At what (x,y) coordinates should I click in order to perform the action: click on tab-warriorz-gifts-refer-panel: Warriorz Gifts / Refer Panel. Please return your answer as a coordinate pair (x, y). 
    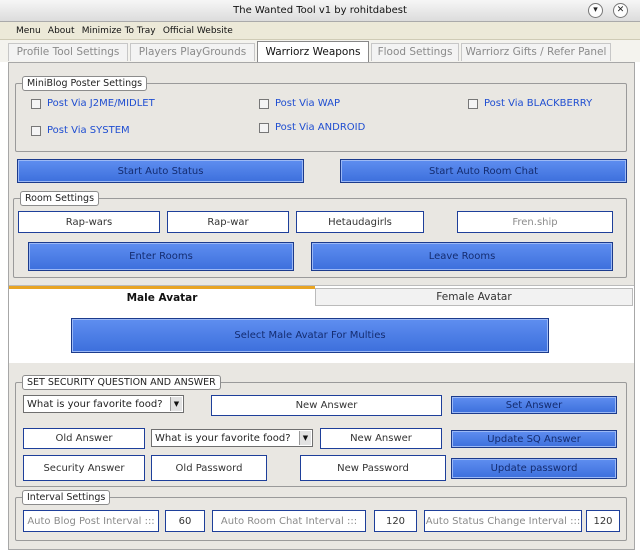
    Looking at the image, I should click on (536, 52).